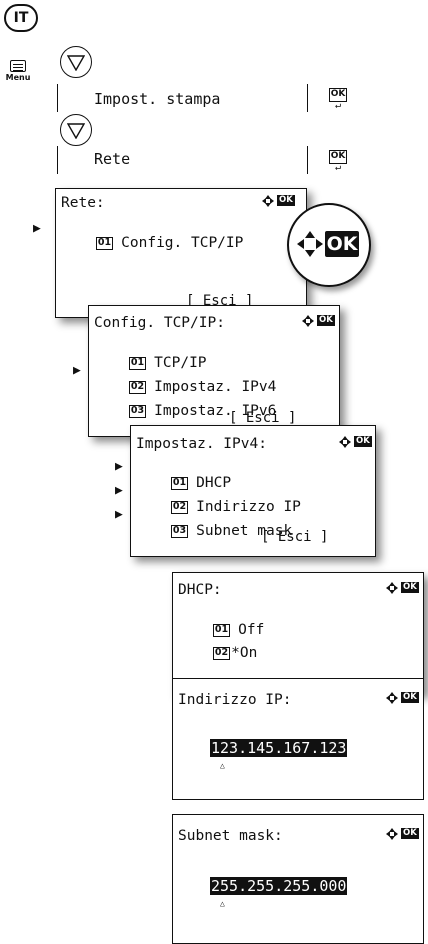 This screenshot has height=944, width=428. Describe the element at coordinates (235, 700) in the screenshot. I see `screen-title: Indirizzo IP:` at that location.